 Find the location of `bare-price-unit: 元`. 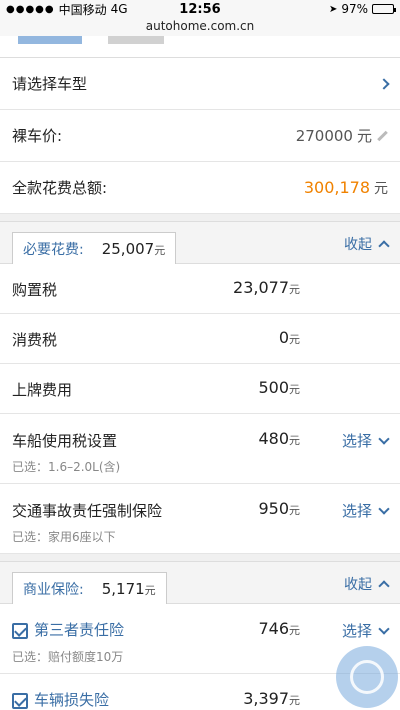

bare-price-unit: 元 is located at coordinates (364, 136).